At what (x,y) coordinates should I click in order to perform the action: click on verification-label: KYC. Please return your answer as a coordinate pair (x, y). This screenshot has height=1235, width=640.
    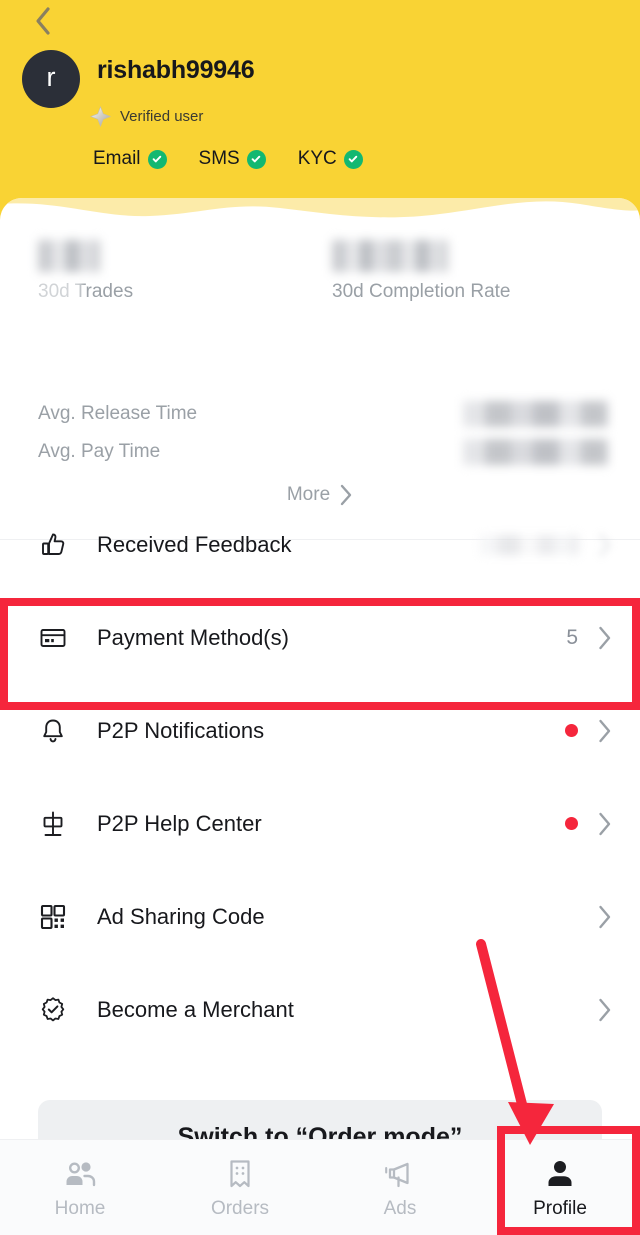
    Looking at the image, I should click on (317, 158).